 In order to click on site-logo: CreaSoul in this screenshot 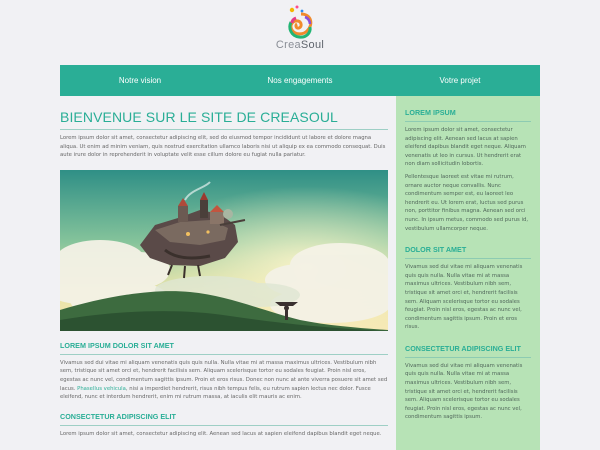, I will do `click(300, 32)`.